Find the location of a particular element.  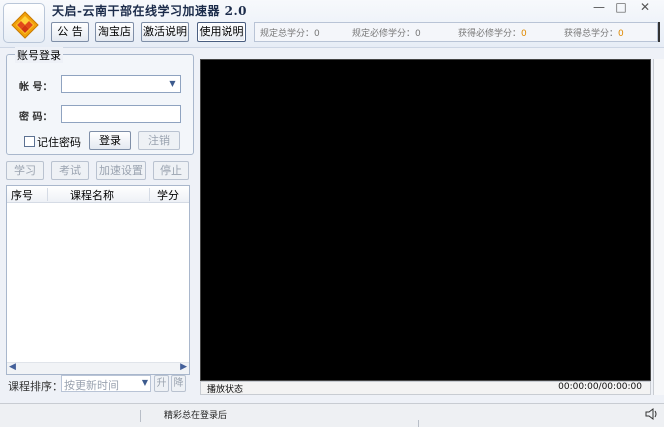

remember-password-label: 记住密码 is located at coordinates (59, 142).